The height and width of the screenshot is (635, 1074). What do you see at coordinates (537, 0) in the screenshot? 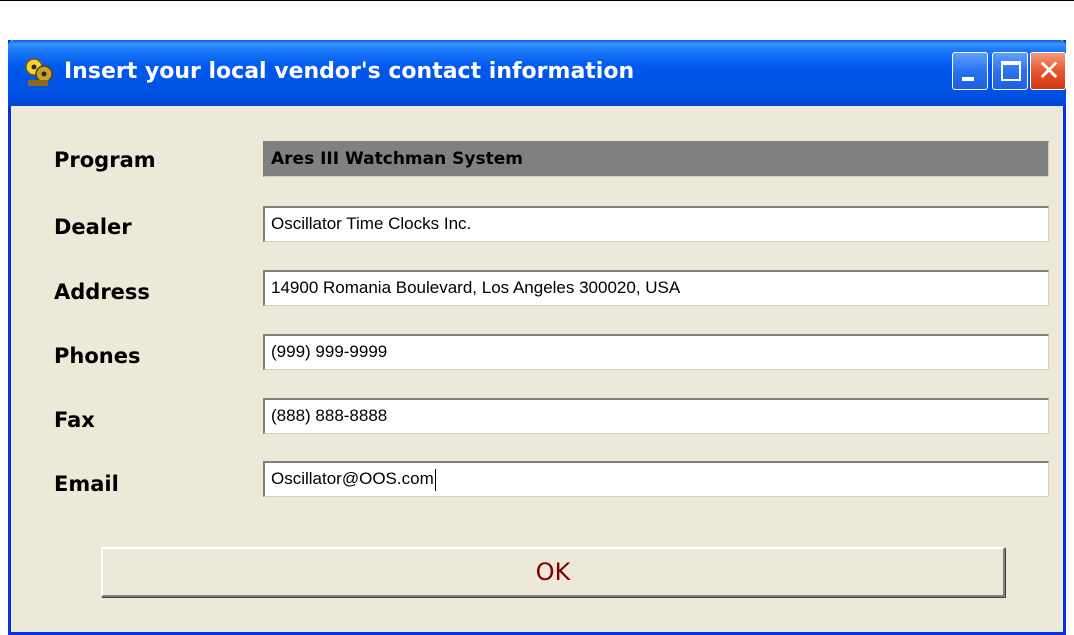
I see `top-divider` at bounding box center [537, 0].